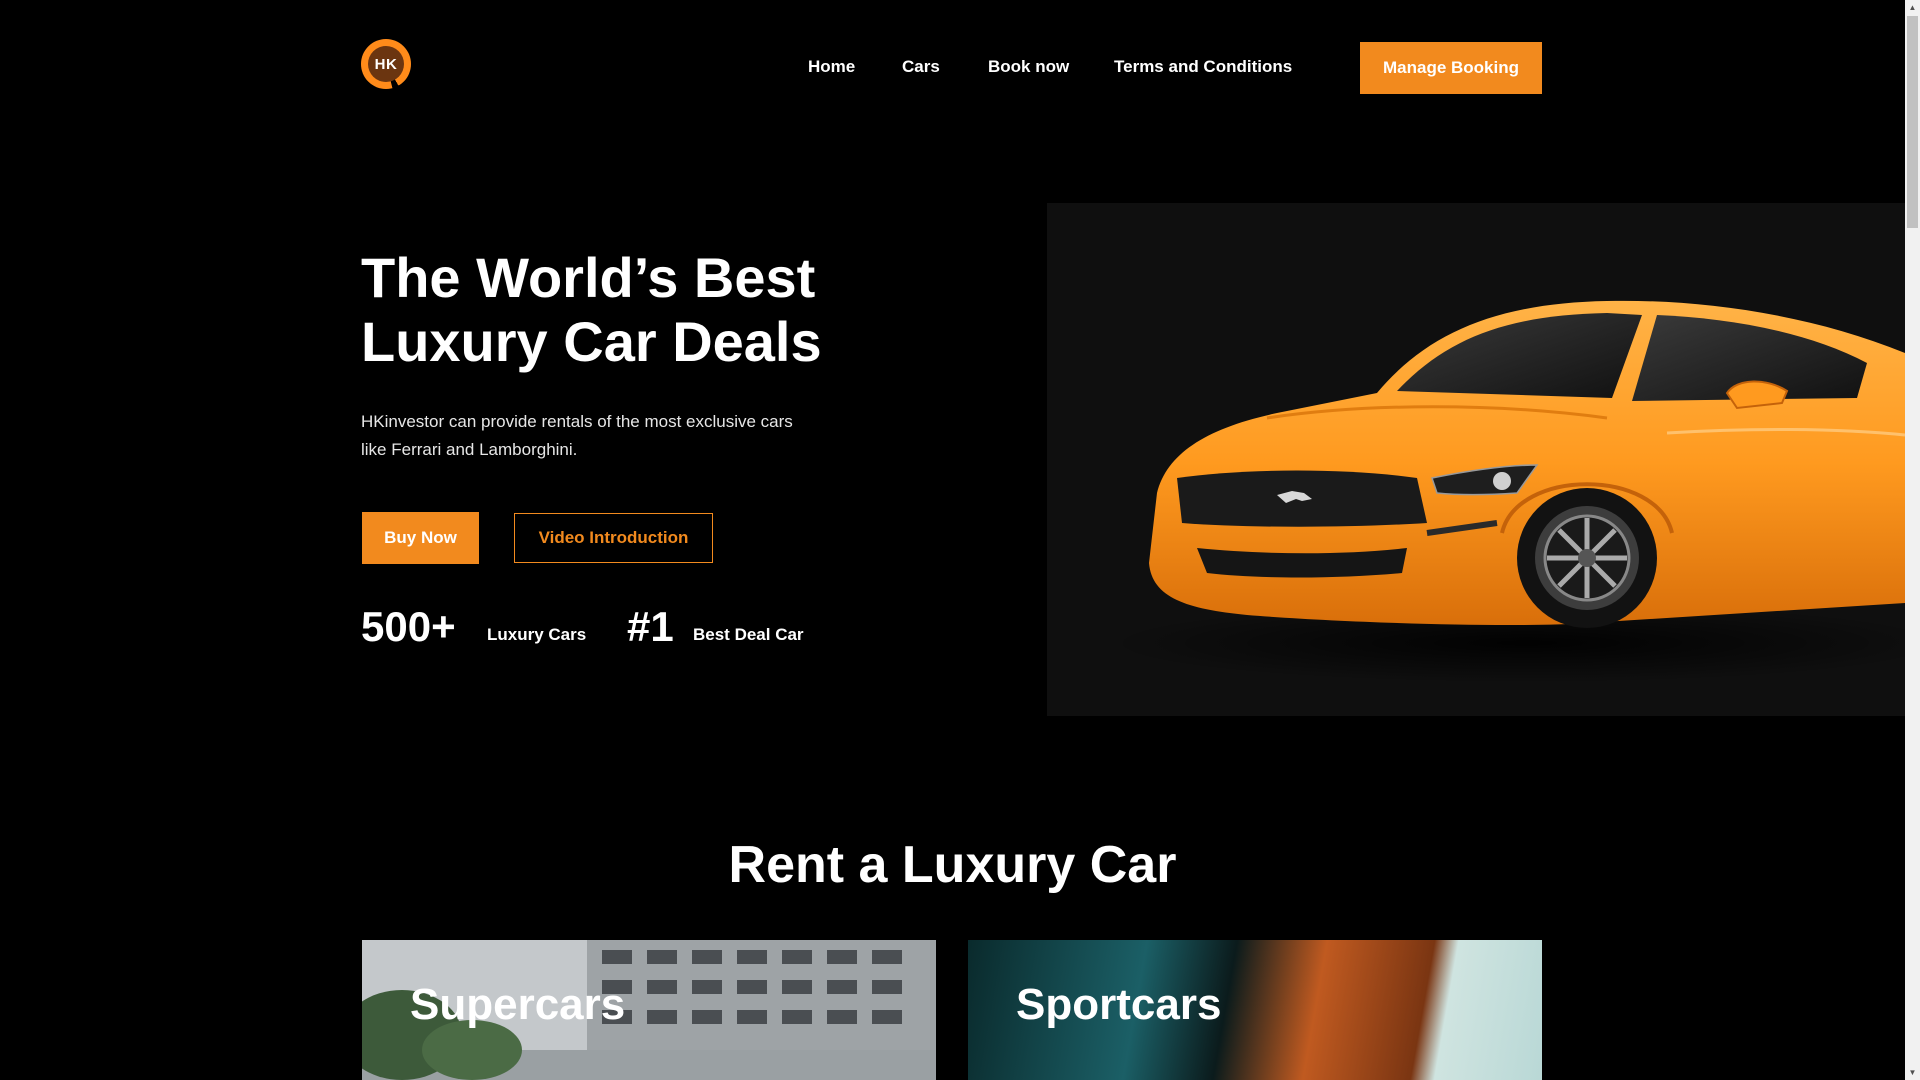 Image resolution: width=1920 pixels, height=1080 pixels. I want to click on section-title: Rent a Luxury Car, so click(952, 865).